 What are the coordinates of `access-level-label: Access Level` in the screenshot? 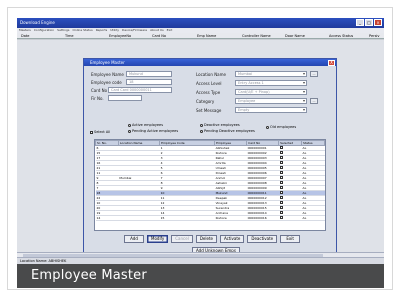 It's located at (209, 83).